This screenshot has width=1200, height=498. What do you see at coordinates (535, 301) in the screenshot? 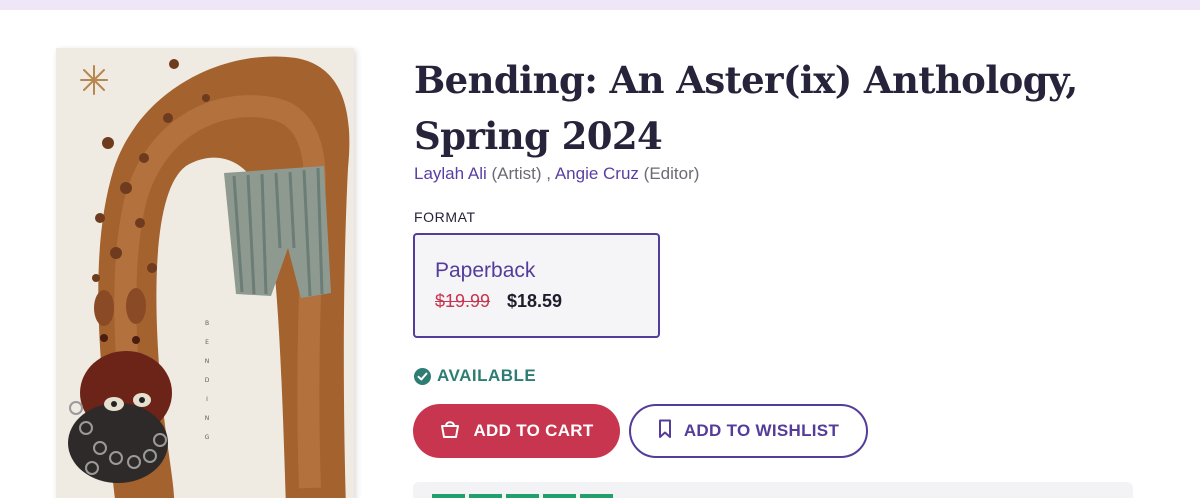
I see `sale-price: $18.59` at bounding box center [535, 301].